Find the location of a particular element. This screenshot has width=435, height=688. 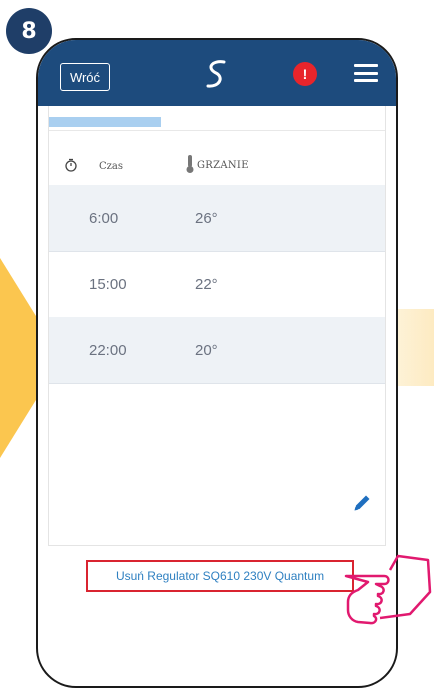

schedule-header: Czas GRZANIE is located at coordinates (217, 165).